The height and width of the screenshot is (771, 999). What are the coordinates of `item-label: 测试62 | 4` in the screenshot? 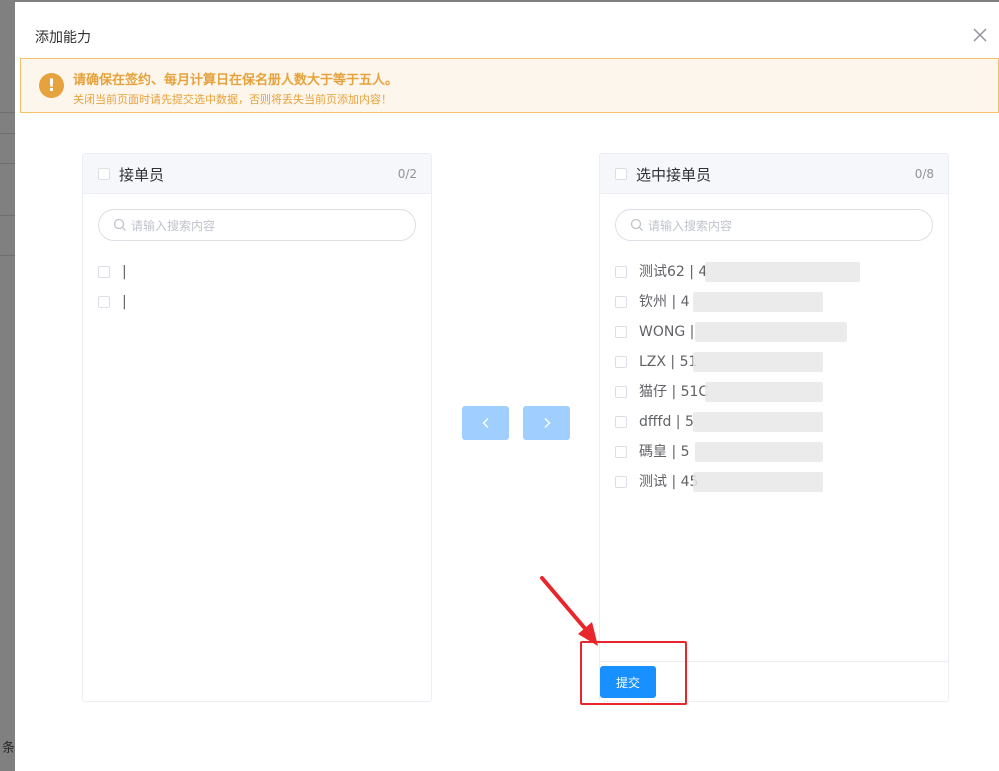 It's located at (673, 272).